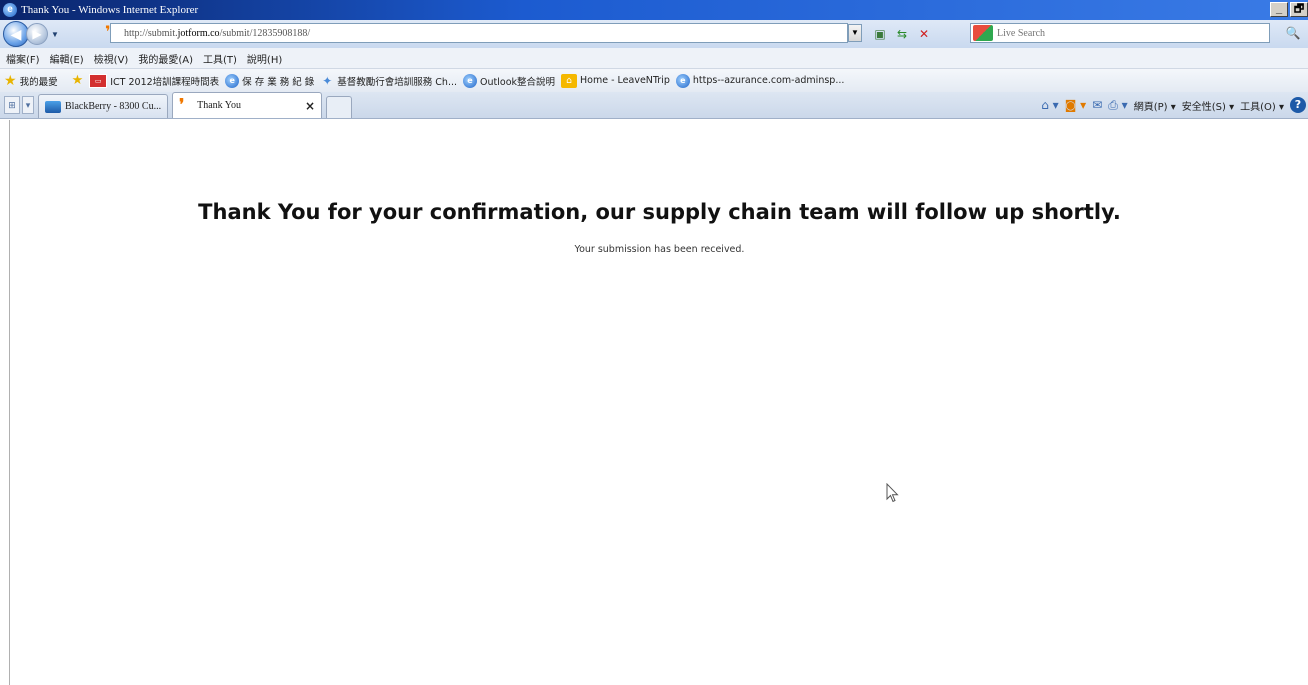 The height and width of the screenshot is (685, 1308). What do you see at coordinates (31, 81) in the screenshot?
I see `favorites-center-button: ★ 我的最愛` at bounding box center [31, 81].